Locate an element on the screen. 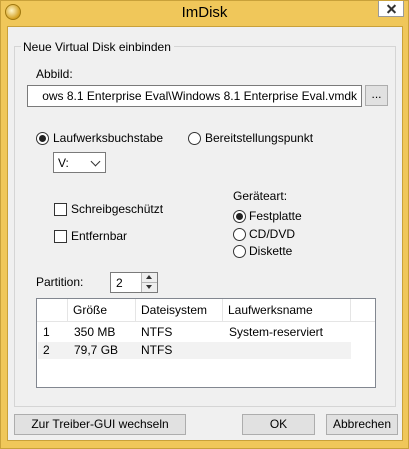  mount-point-radio is located at coordinates (194, 138).